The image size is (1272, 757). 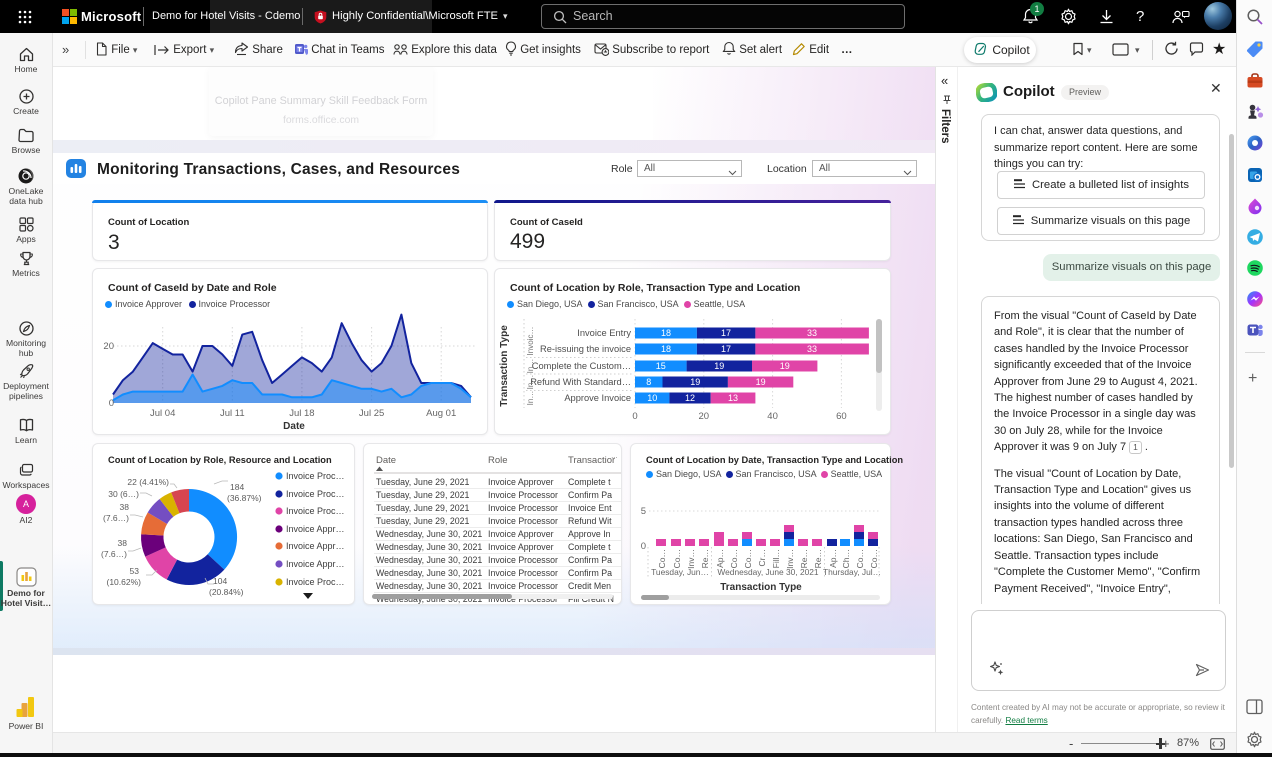 I want to click on svg-text: Role, so click(x=498, y=460).